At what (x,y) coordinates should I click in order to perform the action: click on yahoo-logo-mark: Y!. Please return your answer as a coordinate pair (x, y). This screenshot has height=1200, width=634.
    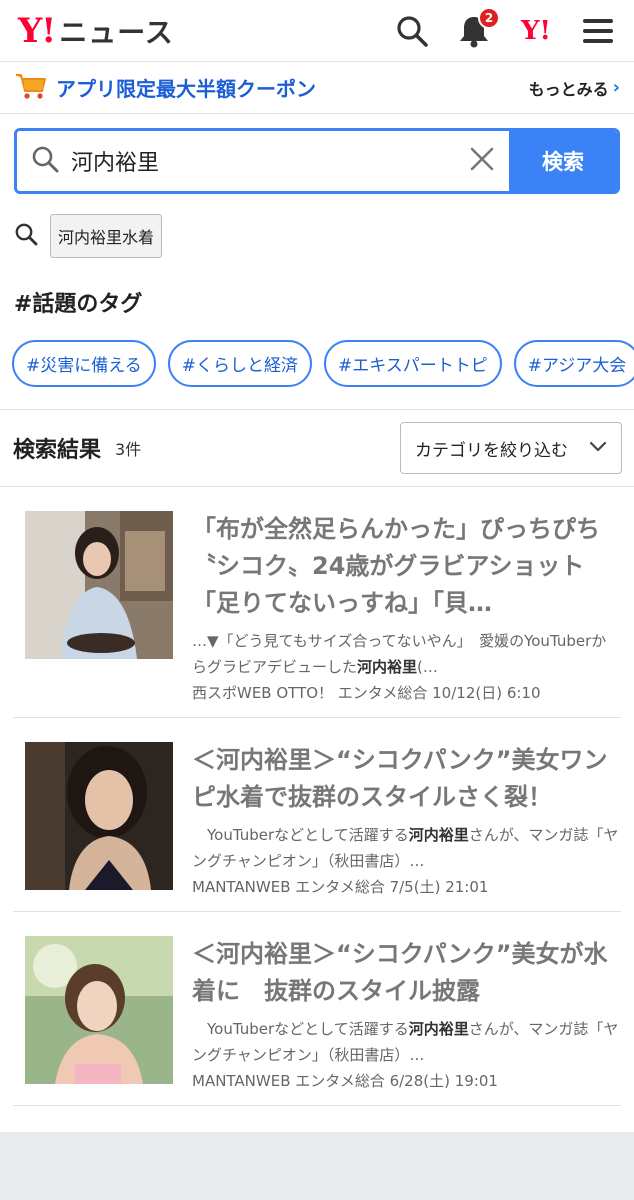
    Looking at the image, I should click on (37, 30).